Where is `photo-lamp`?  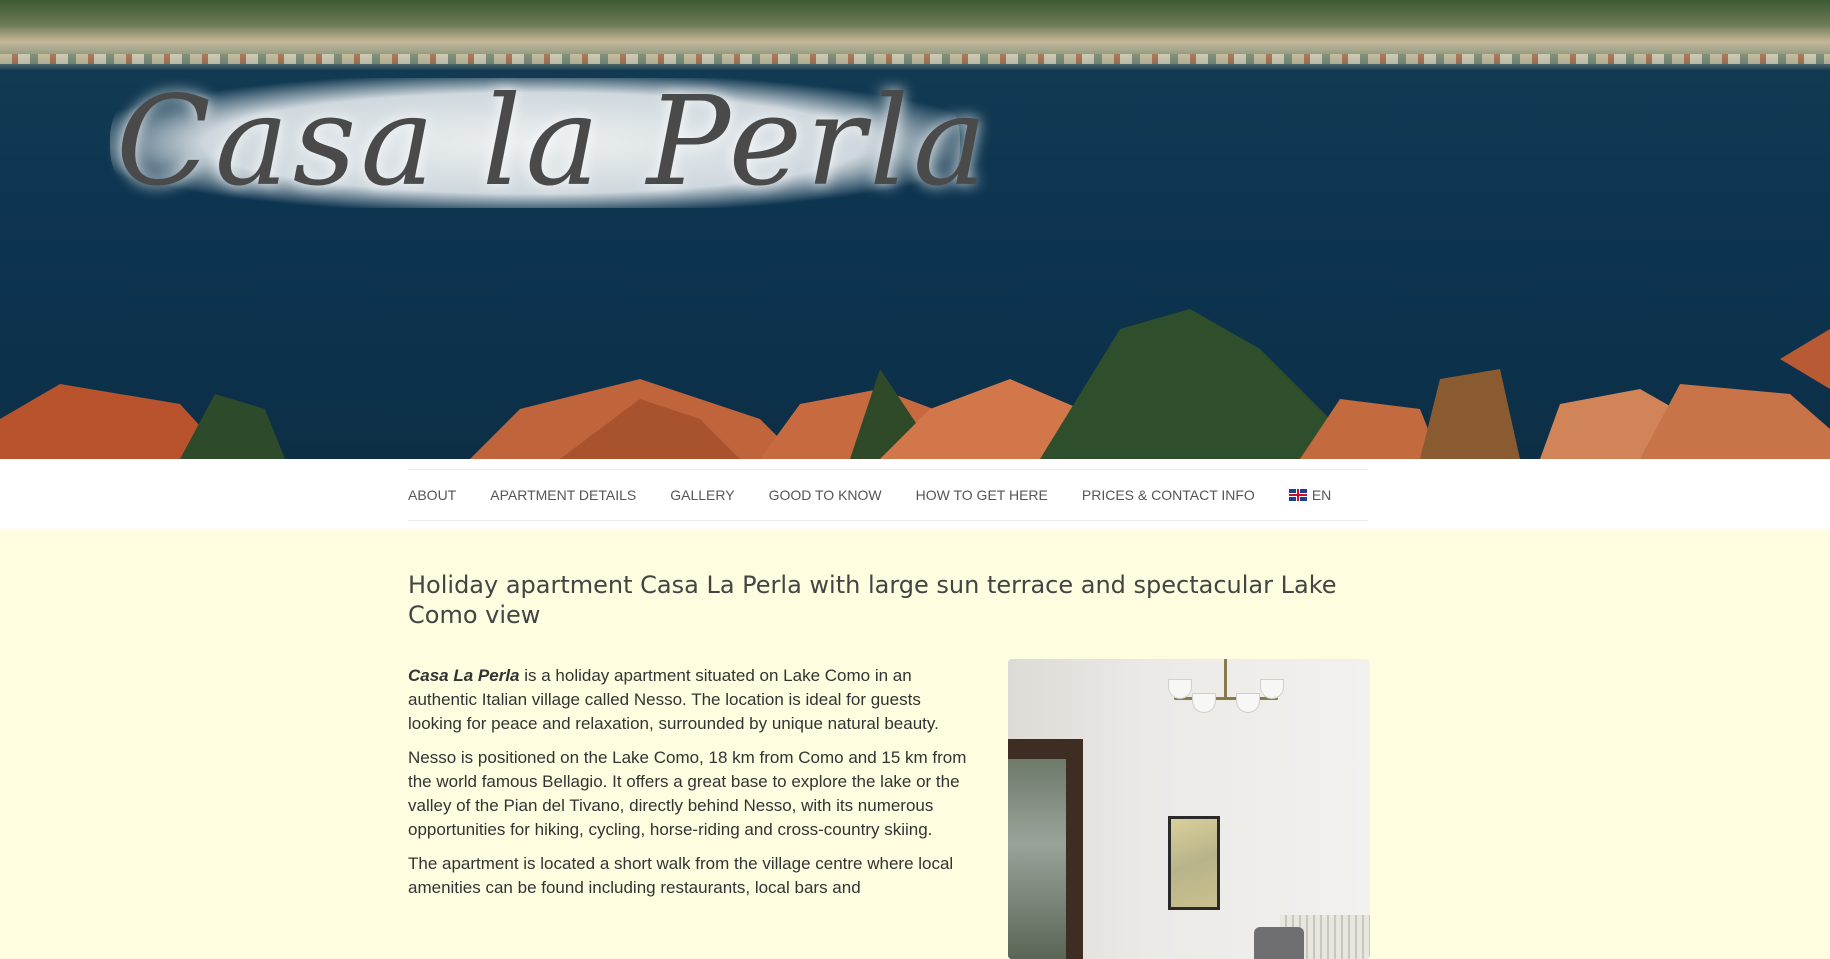
photo-lamp is located at coordinates (1225, 679).